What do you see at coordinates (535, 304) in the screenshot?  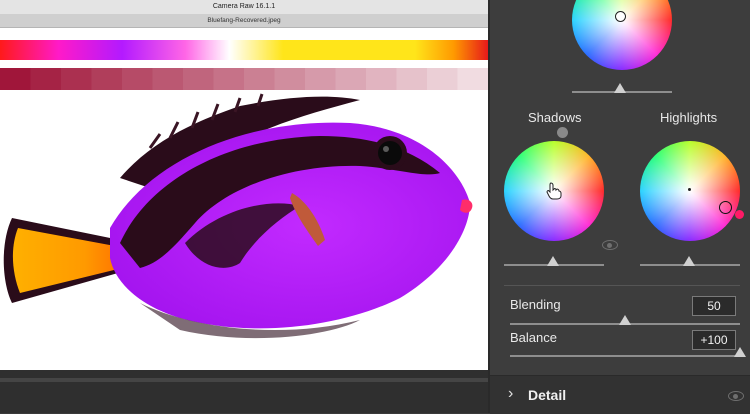 I see `blending-label: Blending` at bounding box center [535, 304].